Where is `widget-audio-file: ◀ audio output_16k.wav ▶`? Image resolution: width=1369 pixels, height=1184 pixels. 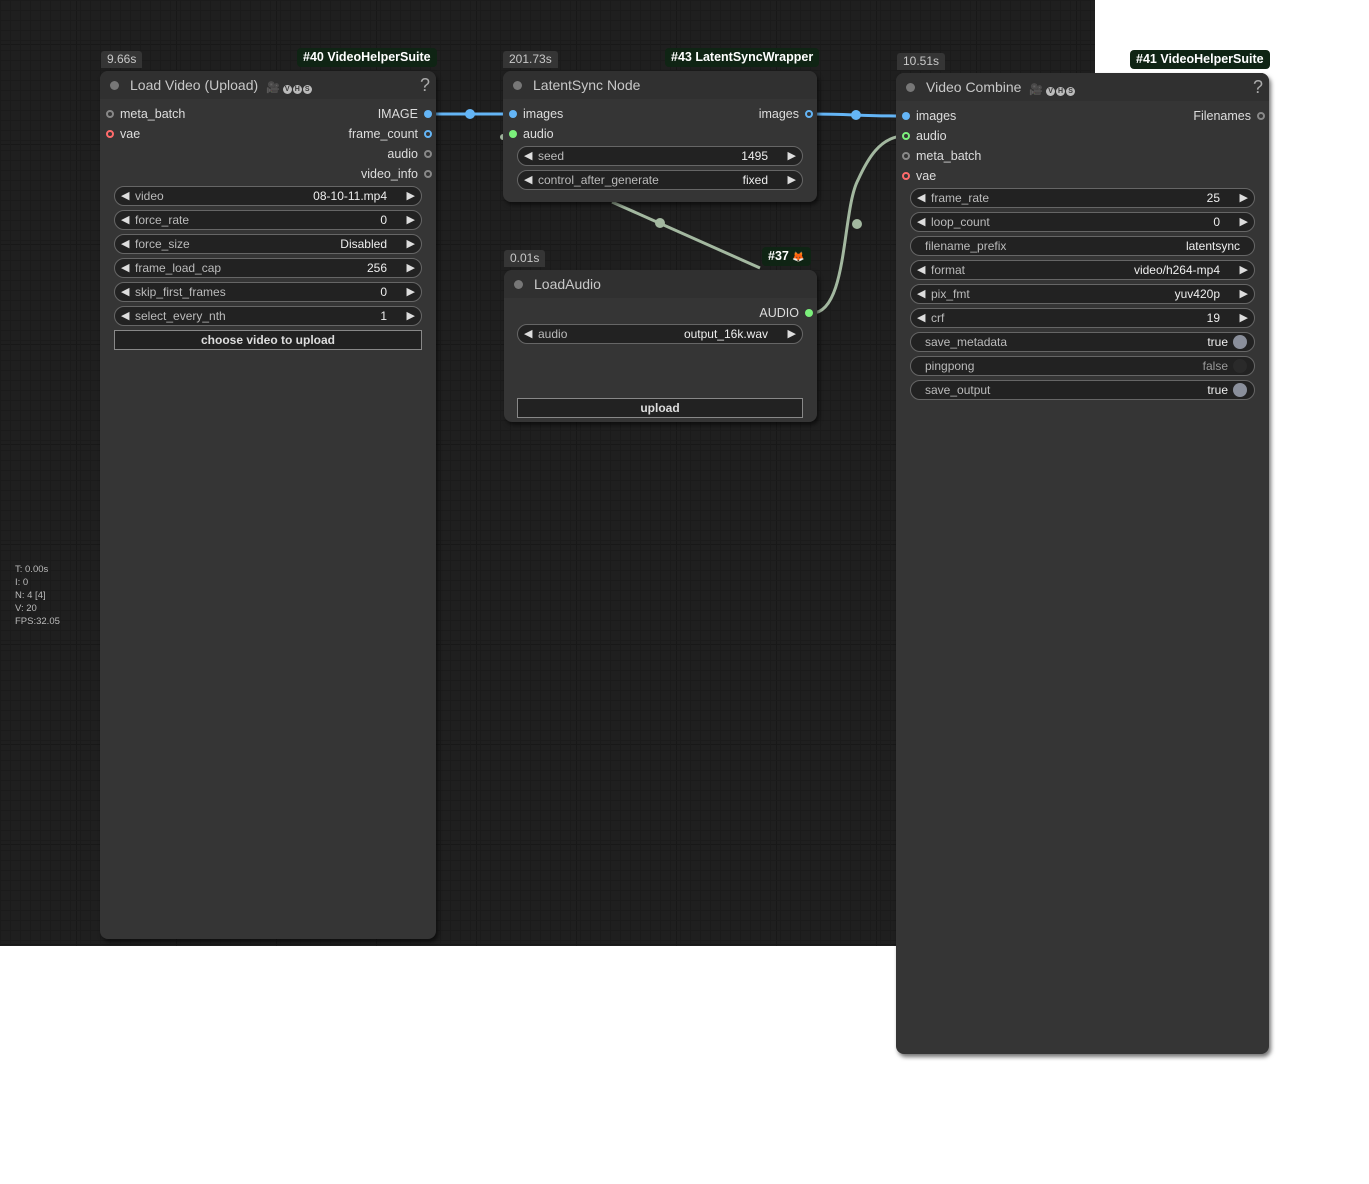 widget-audio-file: ◀ audio output_16k.wav ▶ is located at coordinates (660, 334).